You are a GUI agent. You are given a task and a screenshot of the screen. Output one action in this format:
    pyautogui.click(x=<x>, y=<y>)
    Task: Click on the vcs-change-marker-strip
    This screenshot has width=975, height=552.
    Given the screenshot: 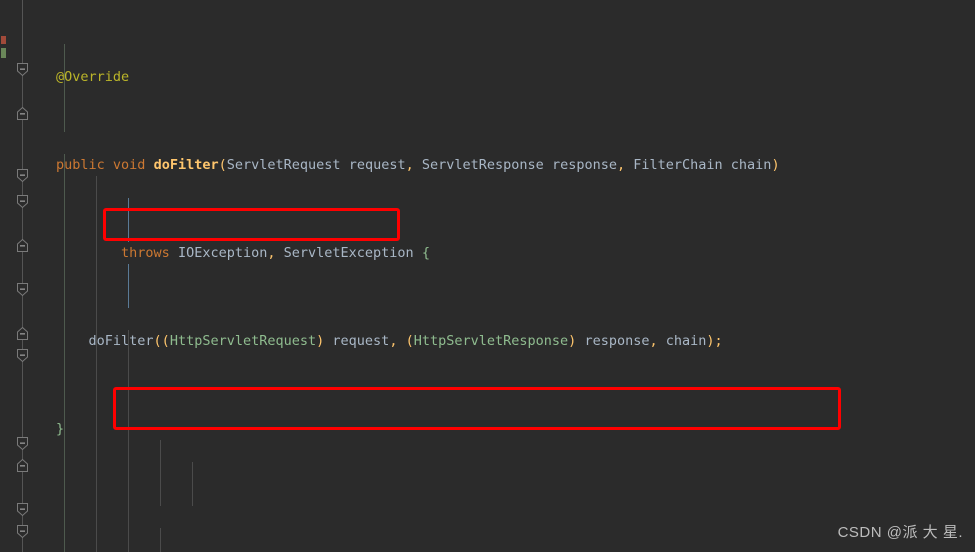 What is the action you would take?
    pyautogui.click(x=4, y=276)
    